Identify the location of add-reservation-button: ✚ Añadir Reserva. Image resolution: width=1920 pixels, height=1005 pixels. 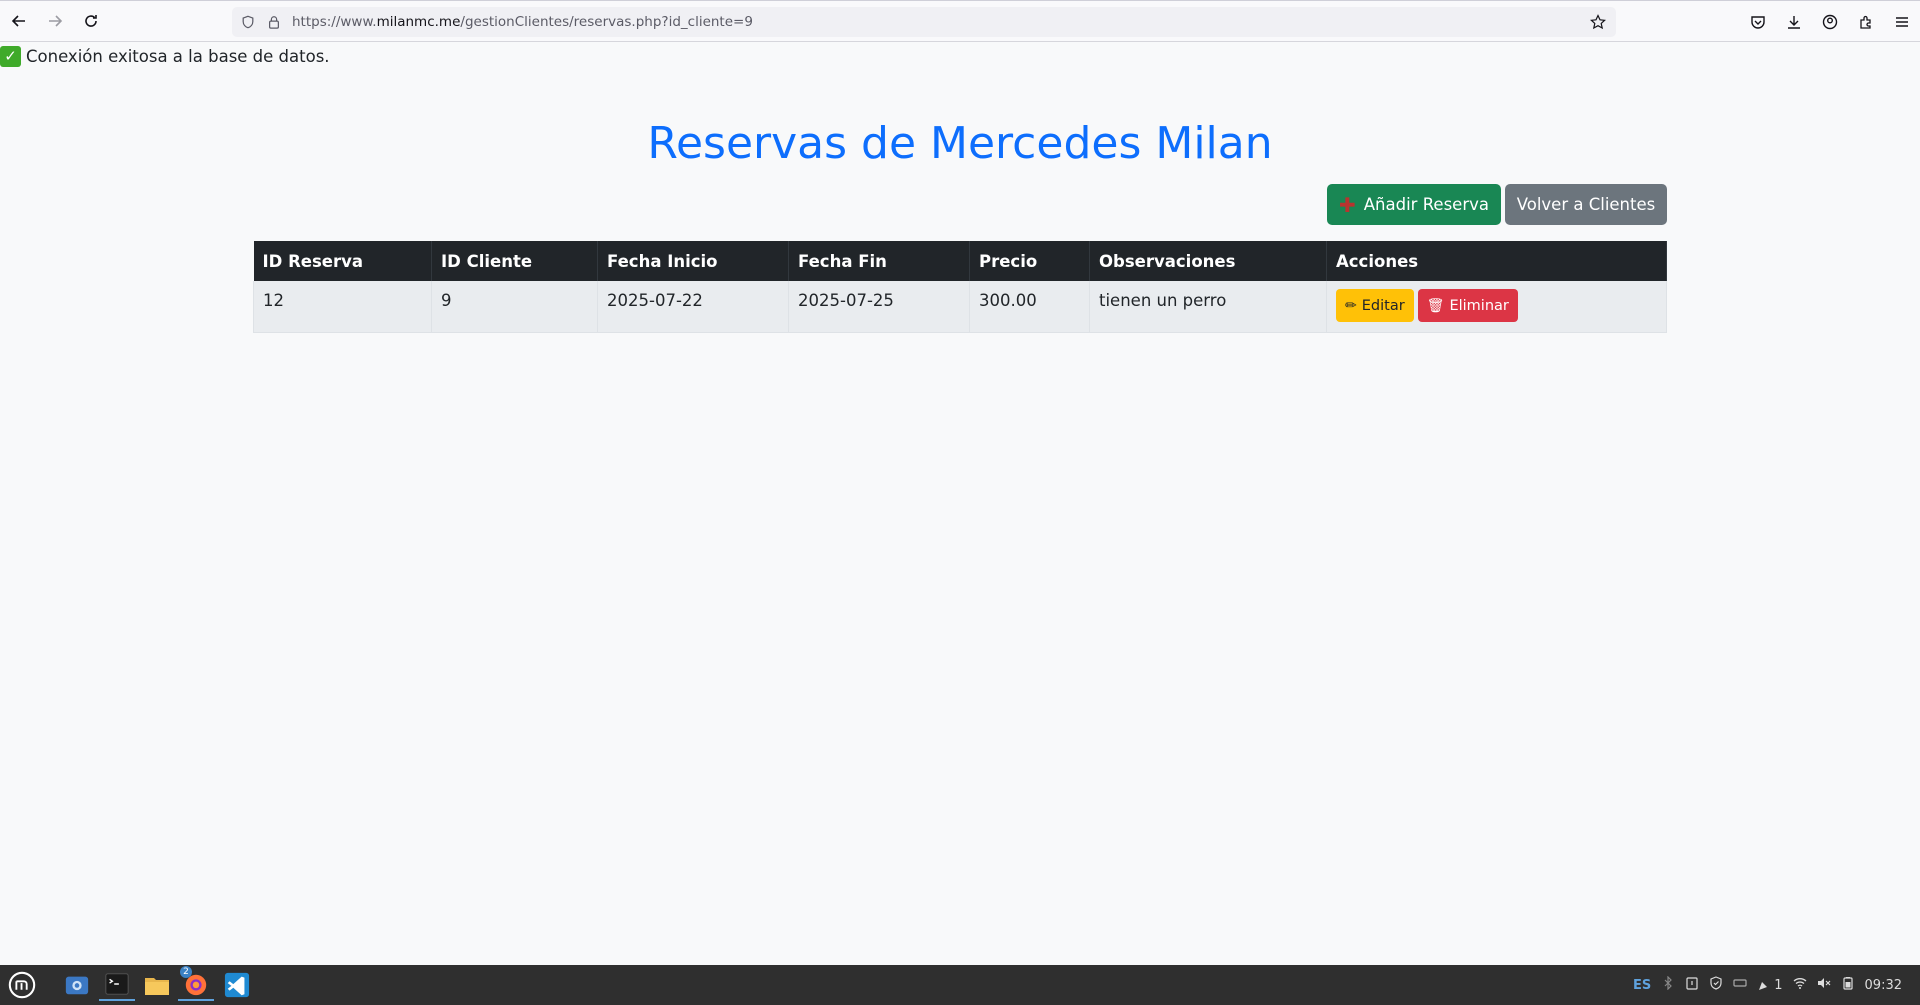
(1414, 204).